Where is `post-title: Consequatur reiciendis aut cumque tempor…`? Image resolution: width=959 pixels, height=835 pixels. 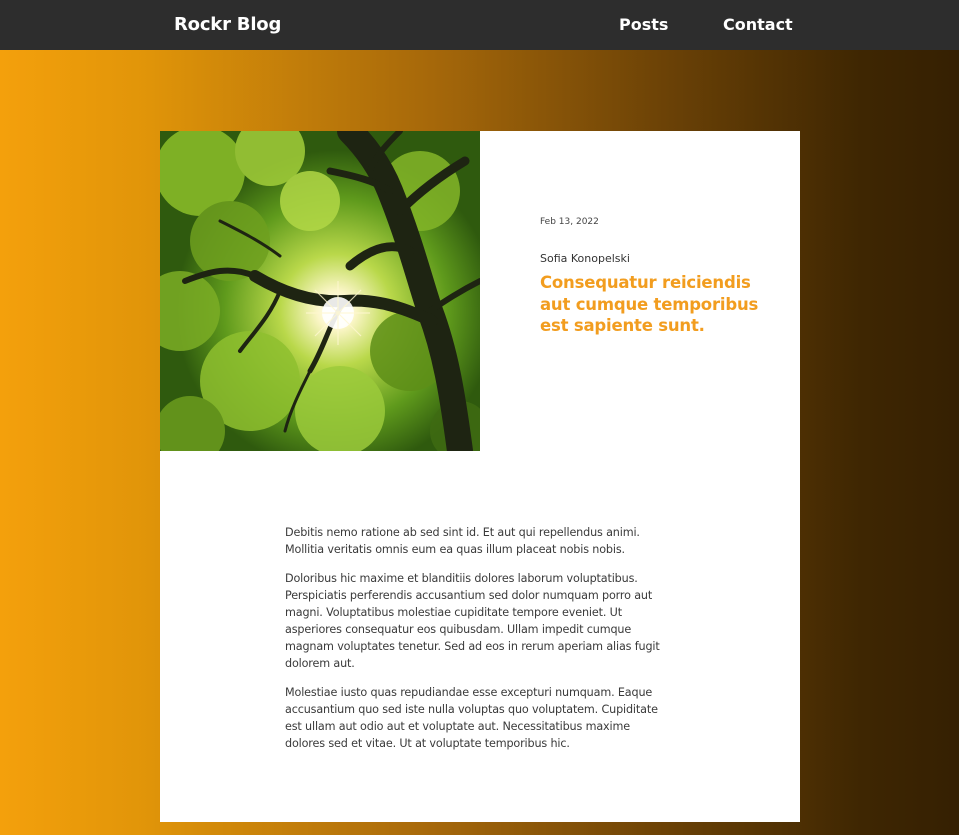
post-title: Consequatur reiciendis aut cumque tempor… is located at coordinates (649, 304).